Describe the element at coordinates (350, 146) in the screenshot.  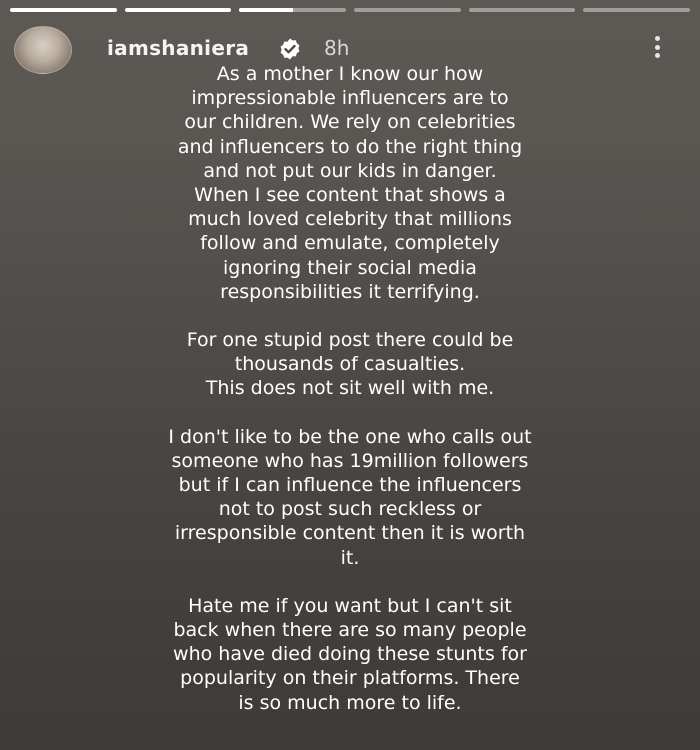
I see `story-text-line: and influencers to do the right thing` at that location.